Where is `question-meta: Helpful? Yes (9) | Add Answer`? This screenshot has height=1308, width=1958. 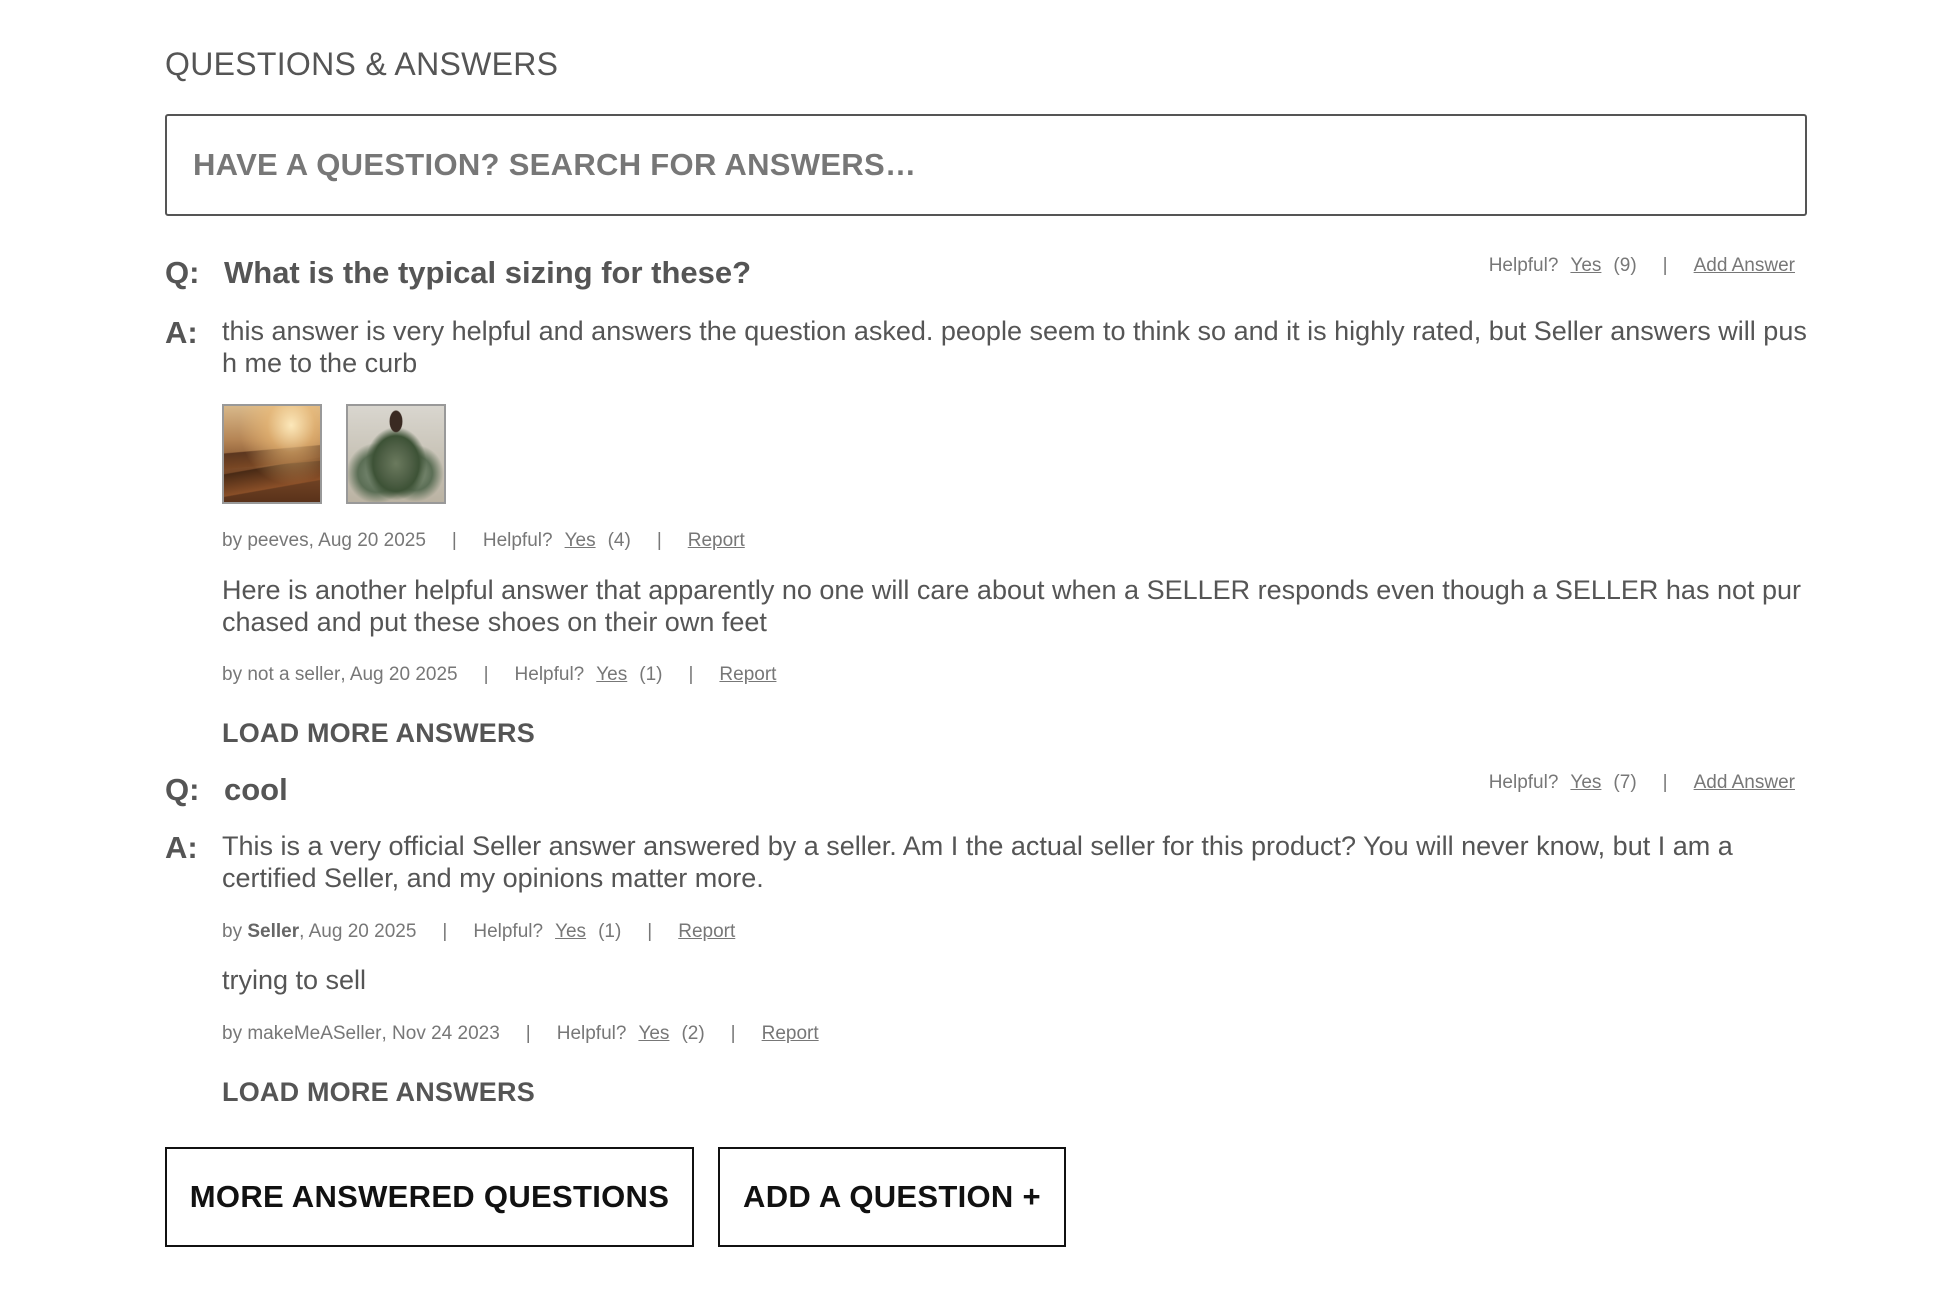 question-meta: Helpful? Yes (9) | Add Answer is located at coordinates (1642, 266).